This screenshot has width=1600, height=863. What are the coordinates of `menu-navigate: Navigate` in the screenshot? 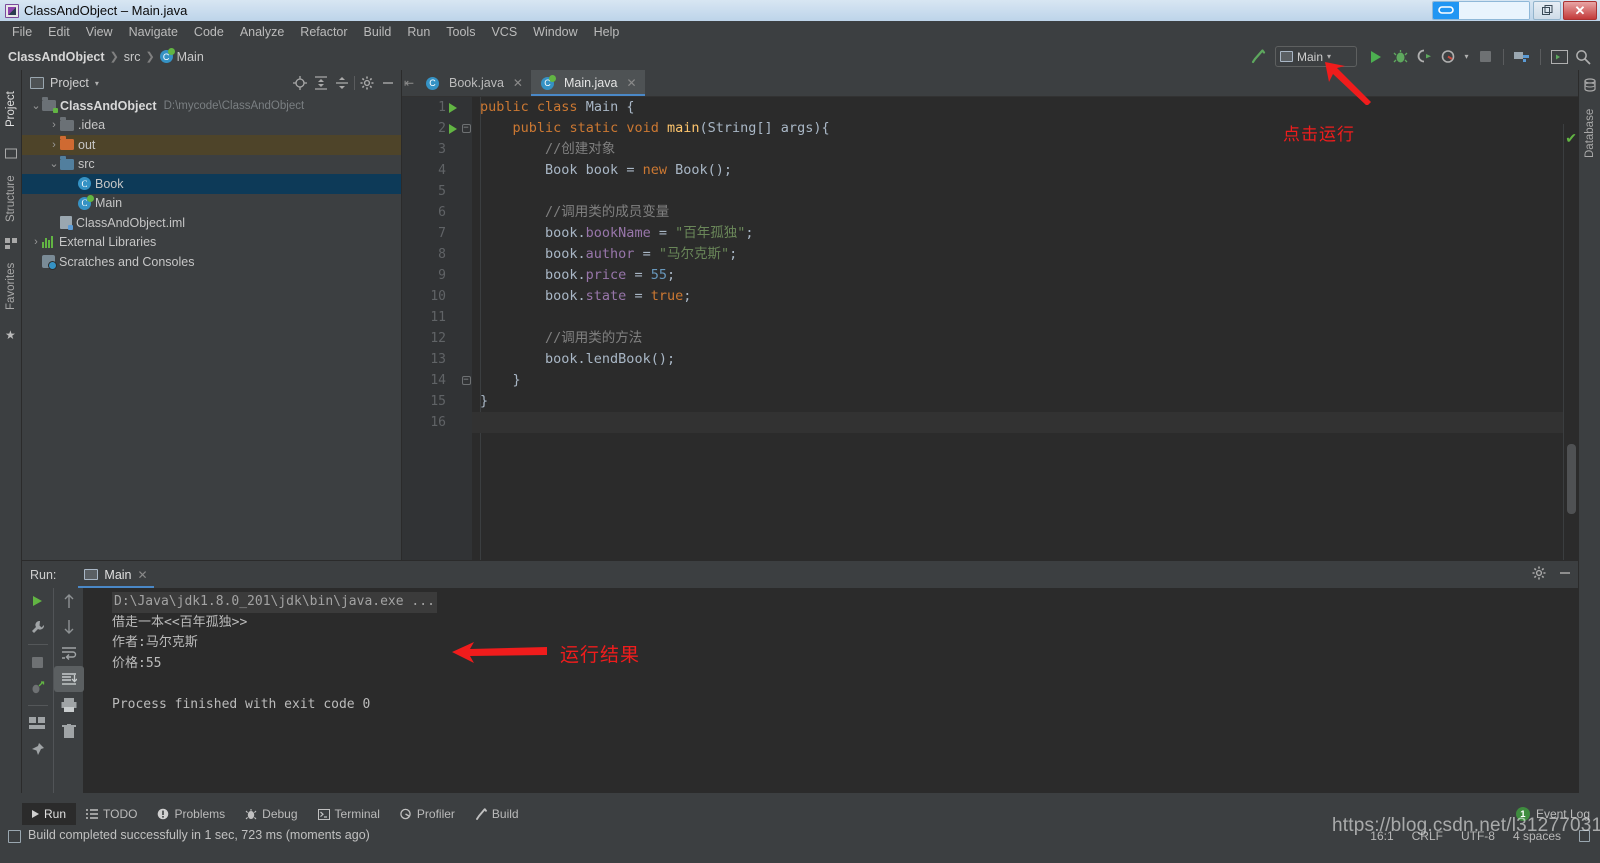 It's located at (153, 32).